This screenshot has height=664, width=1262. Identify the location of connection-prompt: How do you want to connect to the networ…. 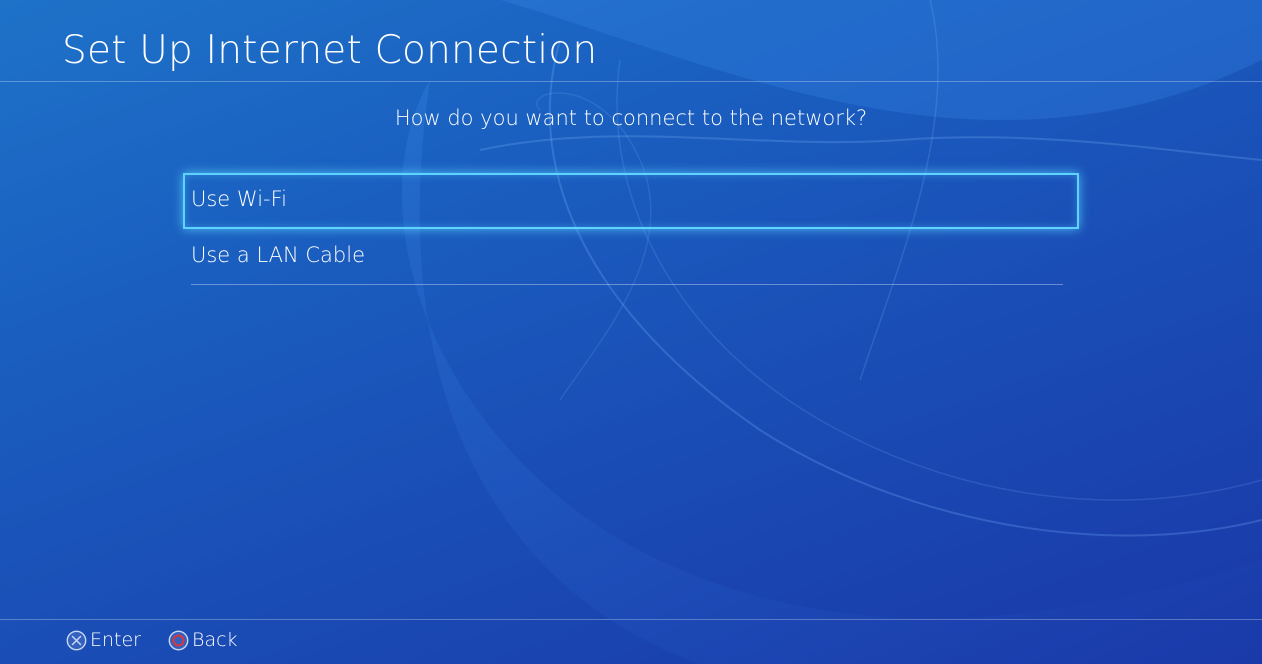
(631, 118).